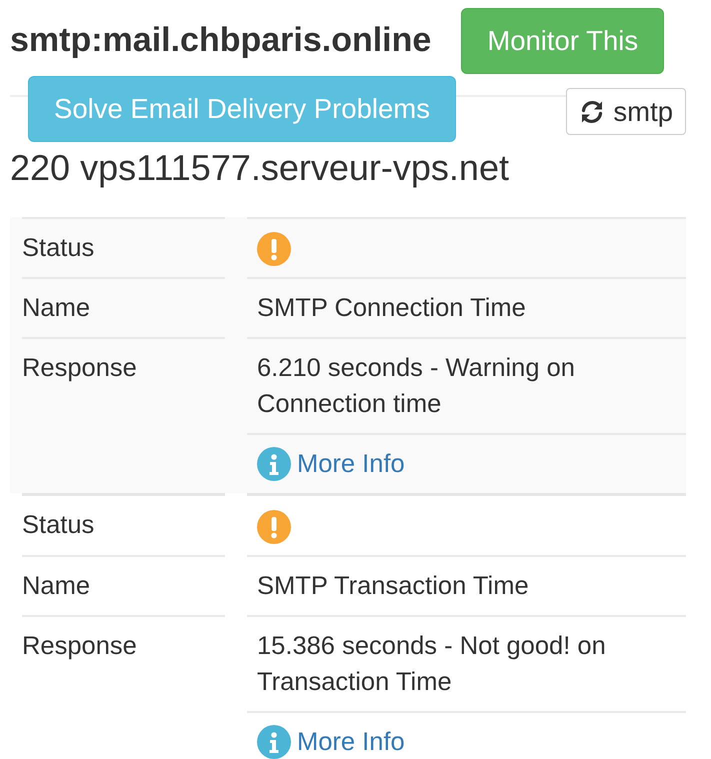  Describe the element at coordinates (466, 307) in the screenshot. I see `check-name: SMTP Connection Time` at that location.